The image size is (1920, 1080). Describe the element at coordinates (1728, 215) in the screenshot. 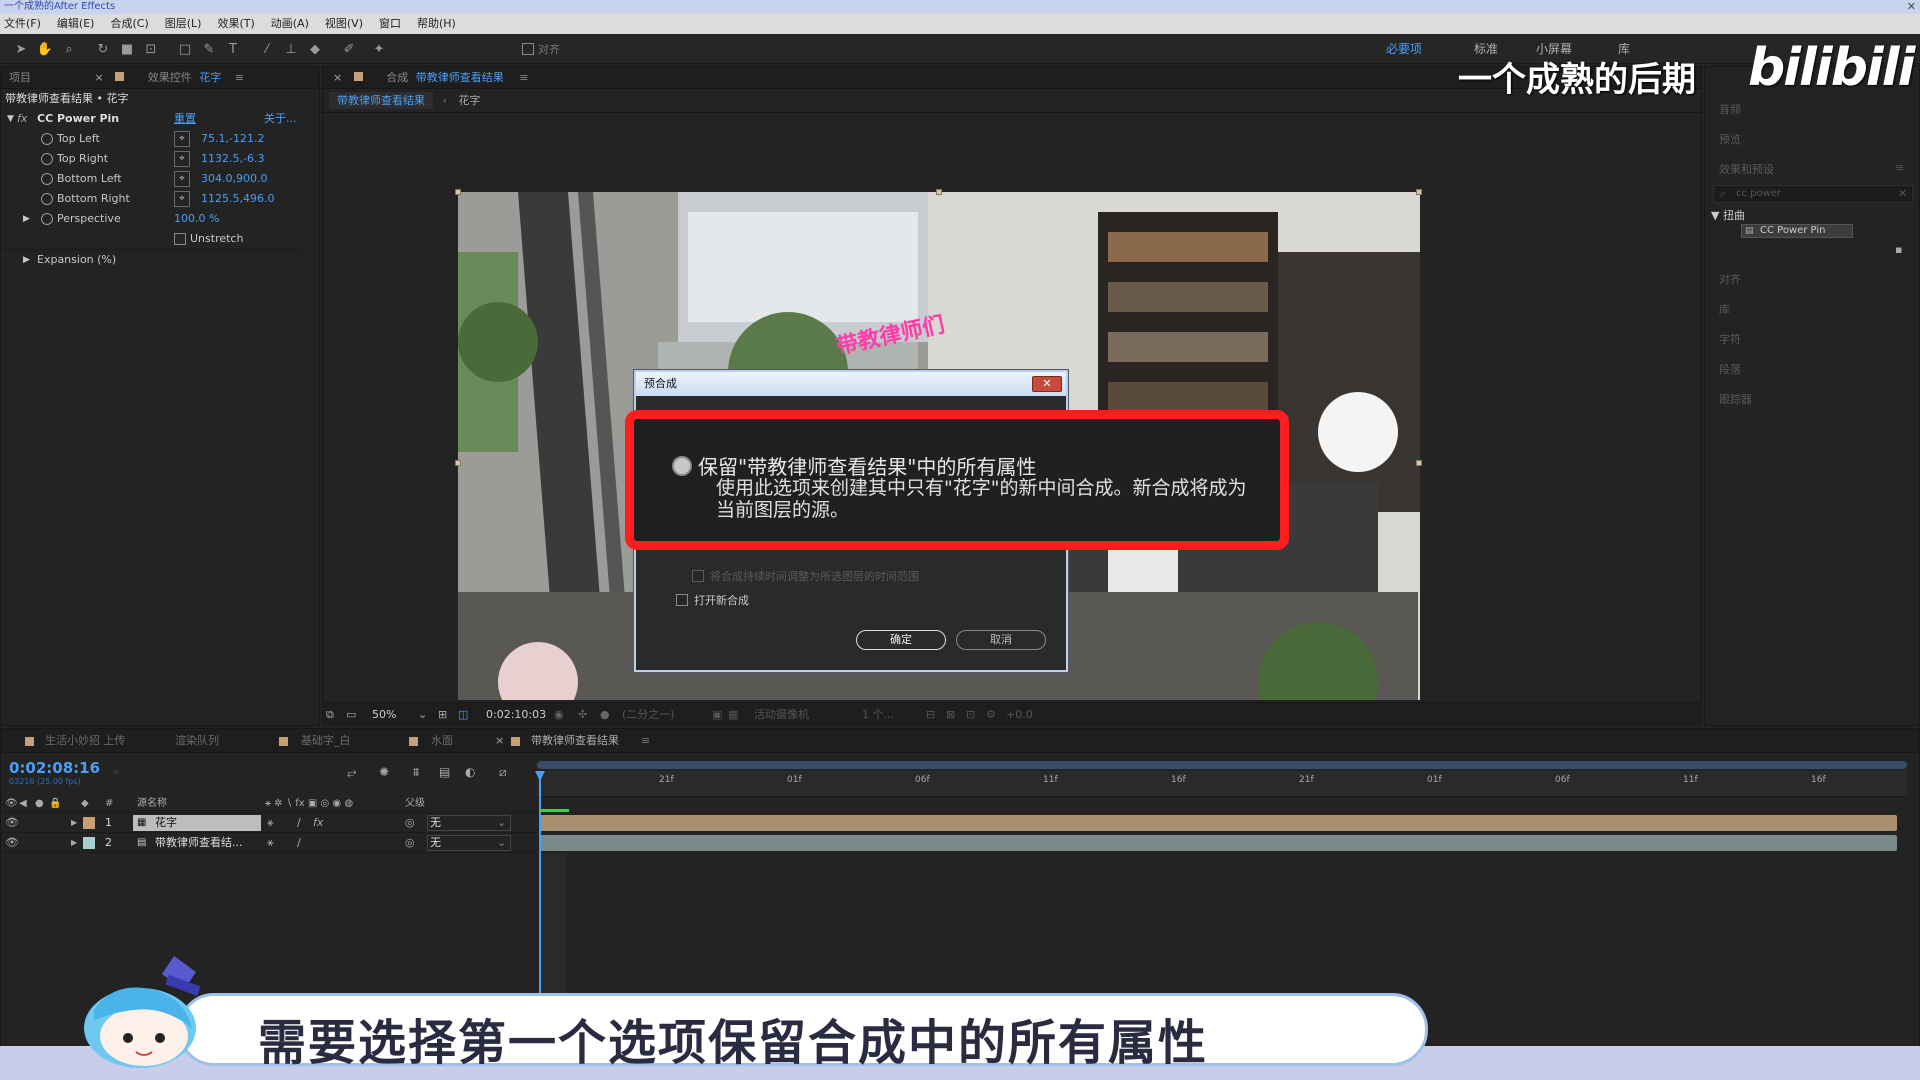

I see `category-distort: ▼ 扭曲` at that location.